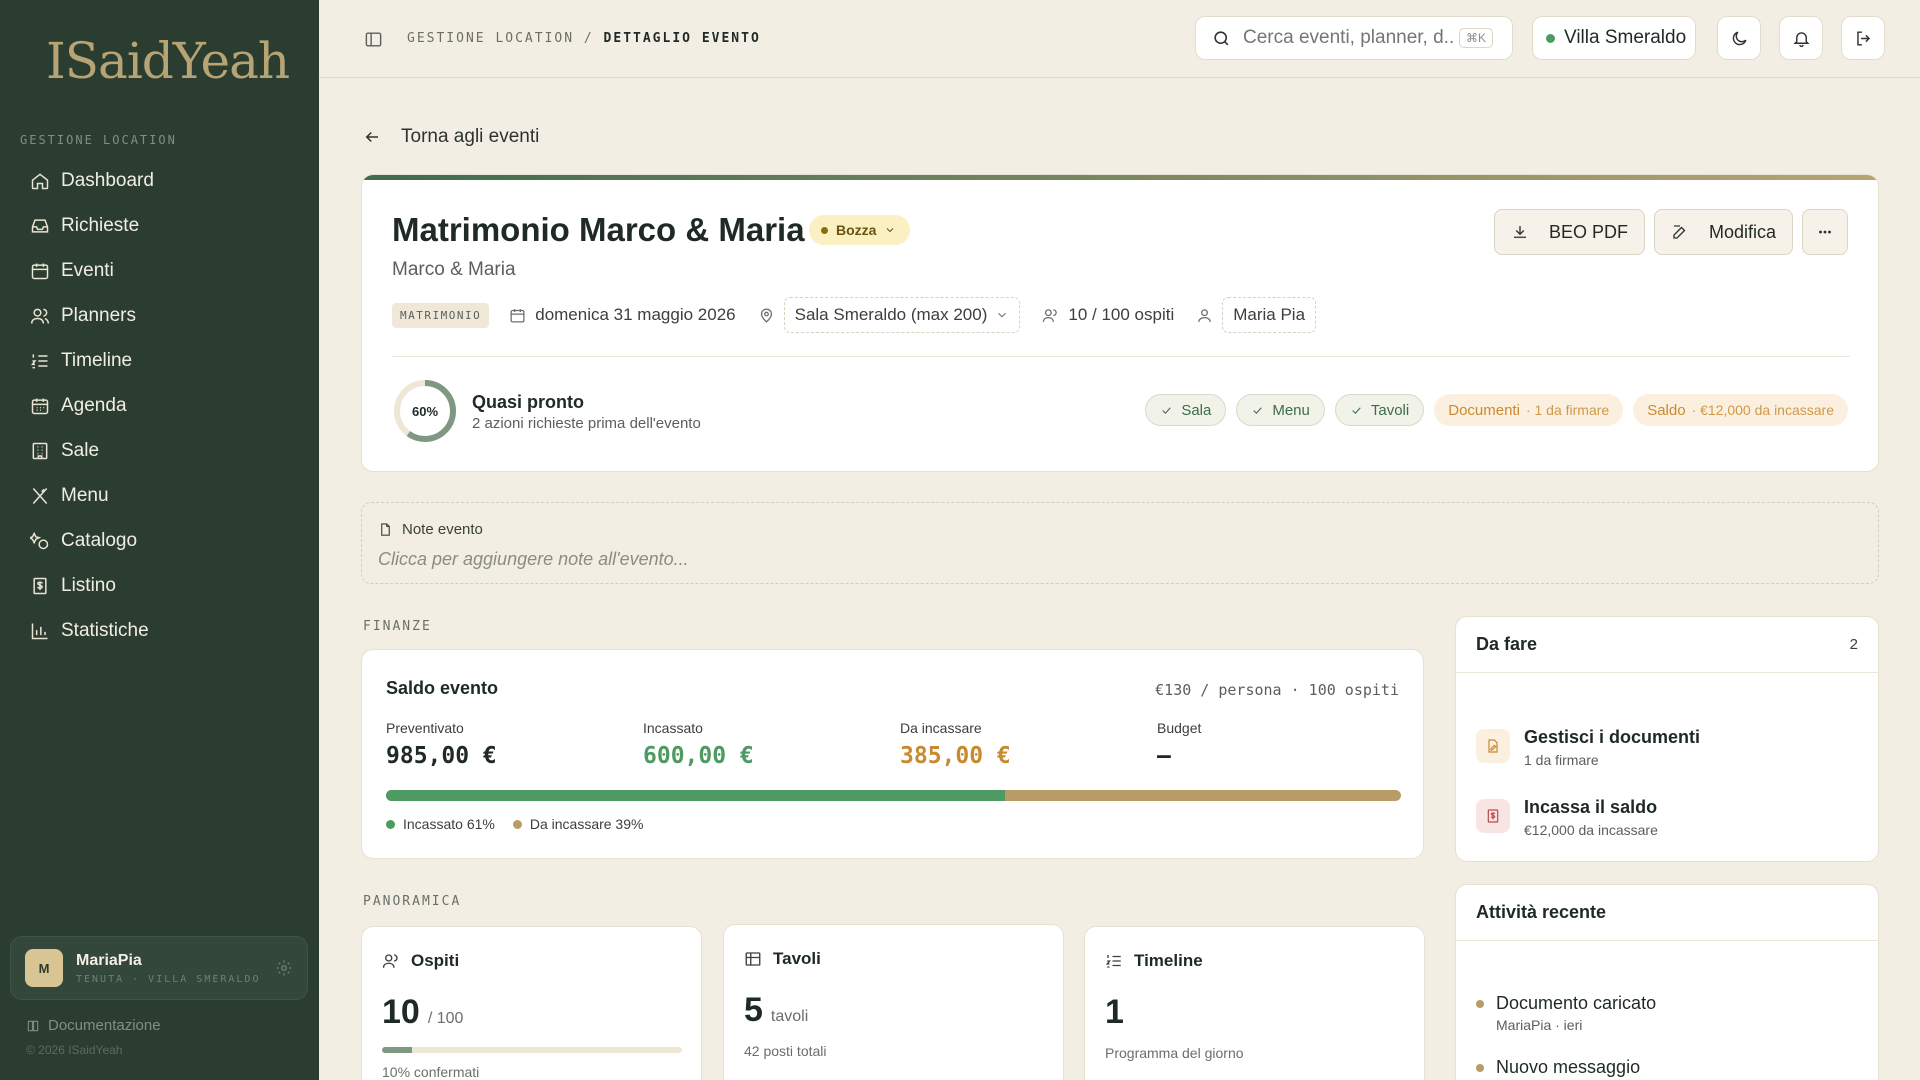 This screenshot has width=1920, height=1080. I want to click on finance-per-person: €130 / persona · 100 ospiti, so click(1277, 690).